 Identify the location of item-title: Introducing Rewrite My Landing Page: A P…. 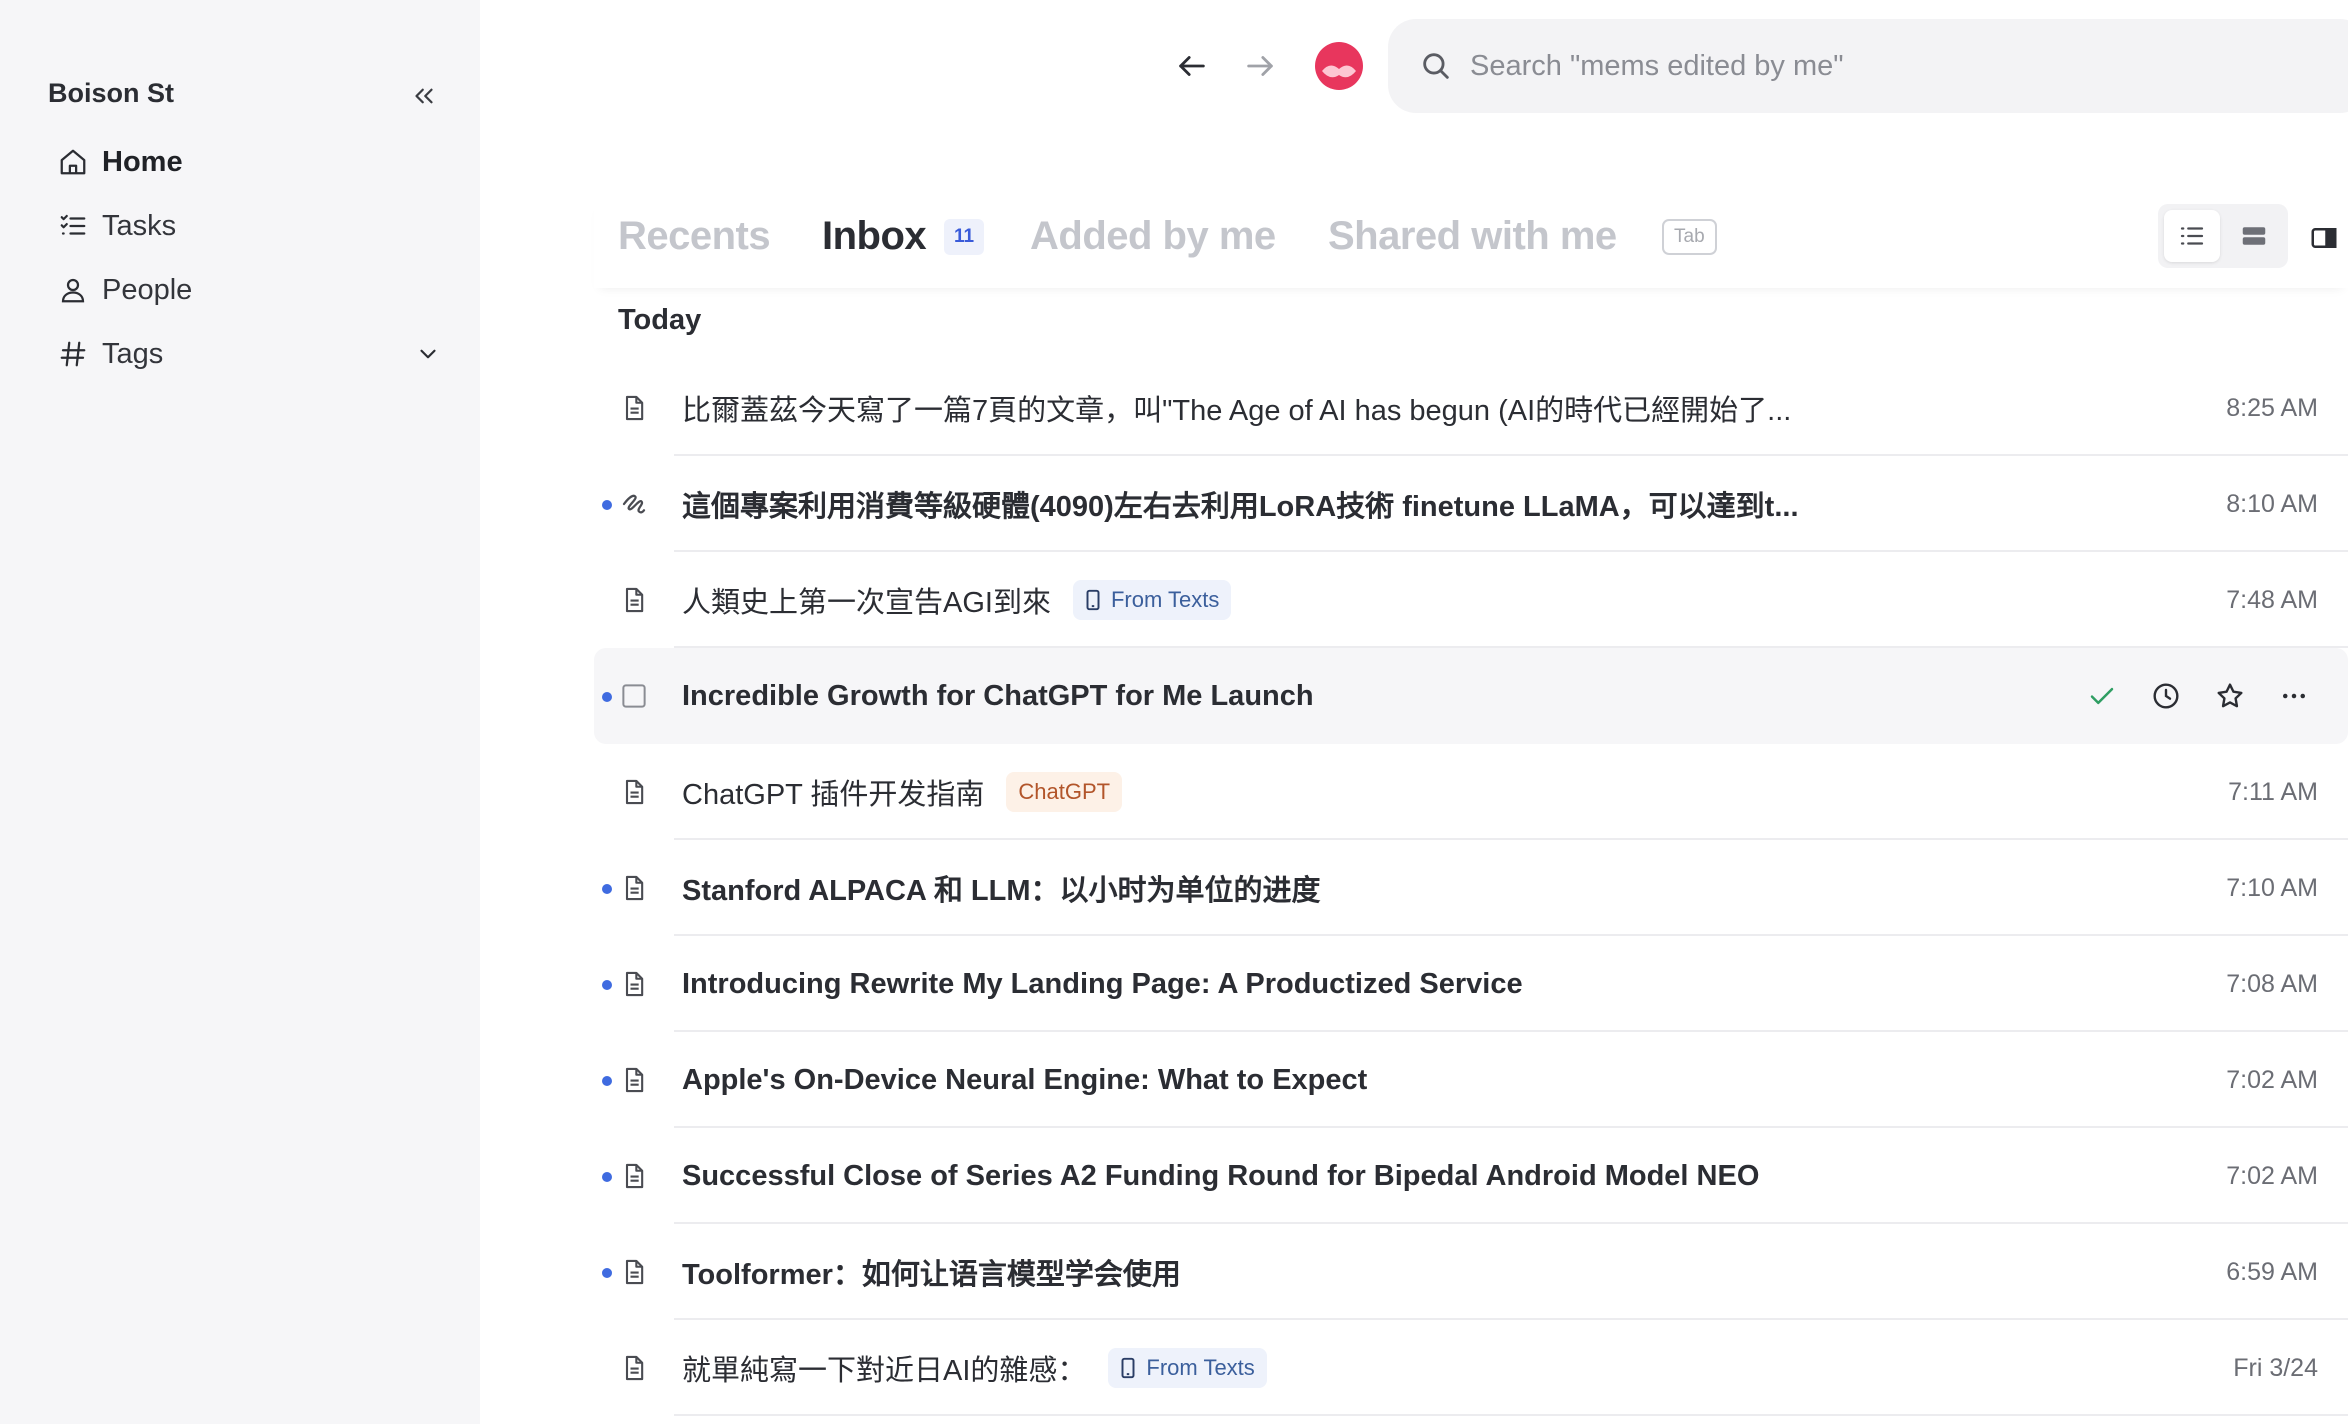
(1102, 983).